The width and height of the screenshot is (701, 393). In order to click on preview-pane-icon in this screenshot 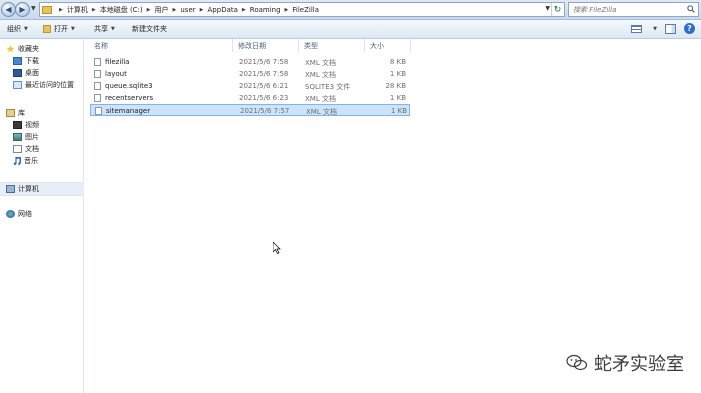, I will do `click(670, 28)`.